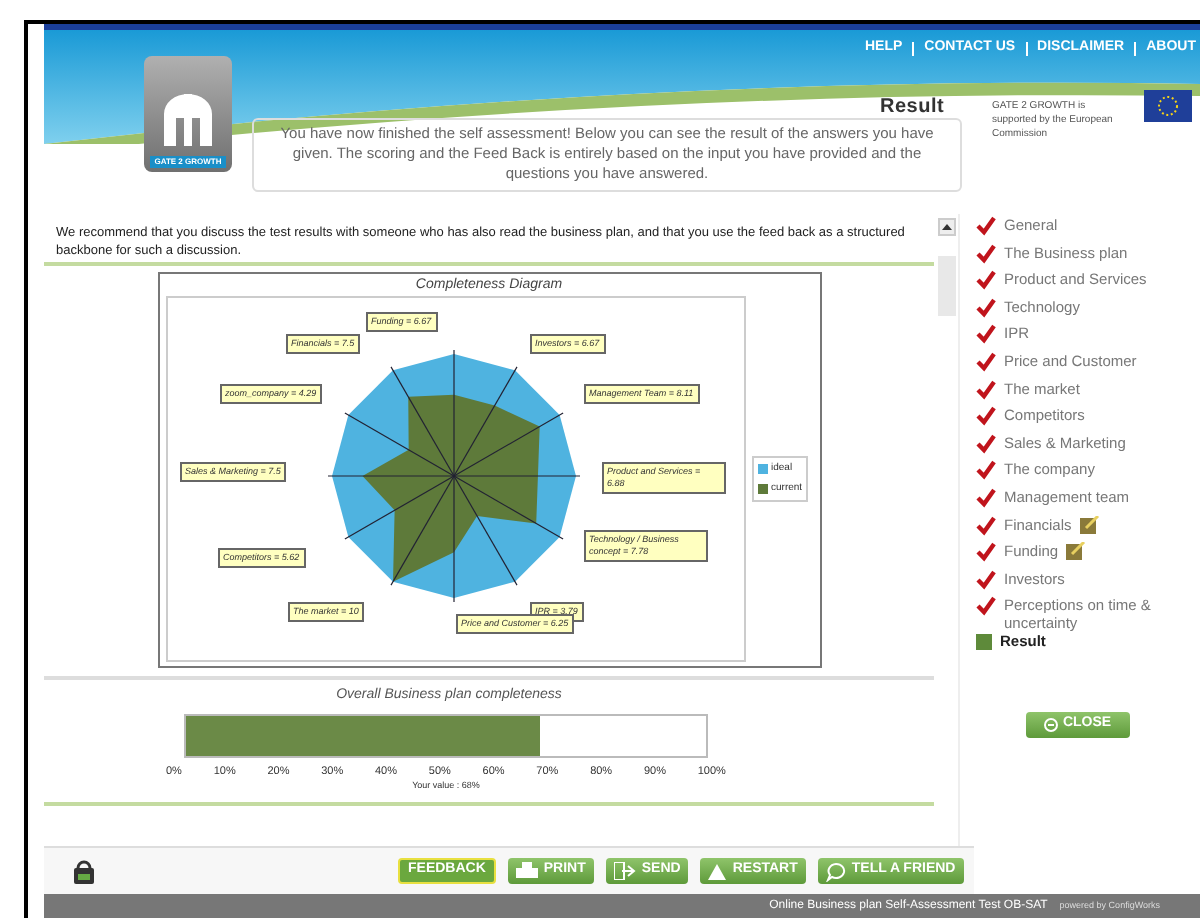 The image size is (1200, 918). Describe the element at coordinates (835, 871) in the screenshot. I see `speech-bubble-icon` at that location.